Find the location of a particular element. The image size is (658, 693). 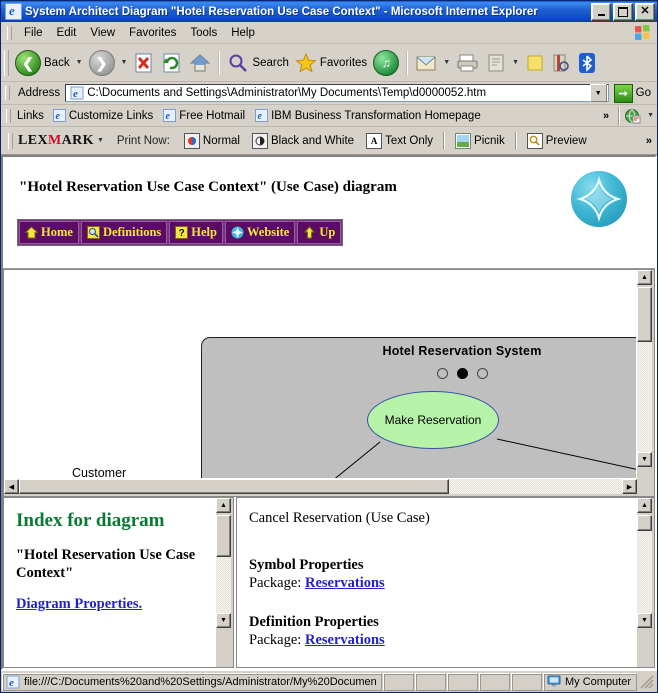

forward-button: ❯ is located at coordinates (102, 63).